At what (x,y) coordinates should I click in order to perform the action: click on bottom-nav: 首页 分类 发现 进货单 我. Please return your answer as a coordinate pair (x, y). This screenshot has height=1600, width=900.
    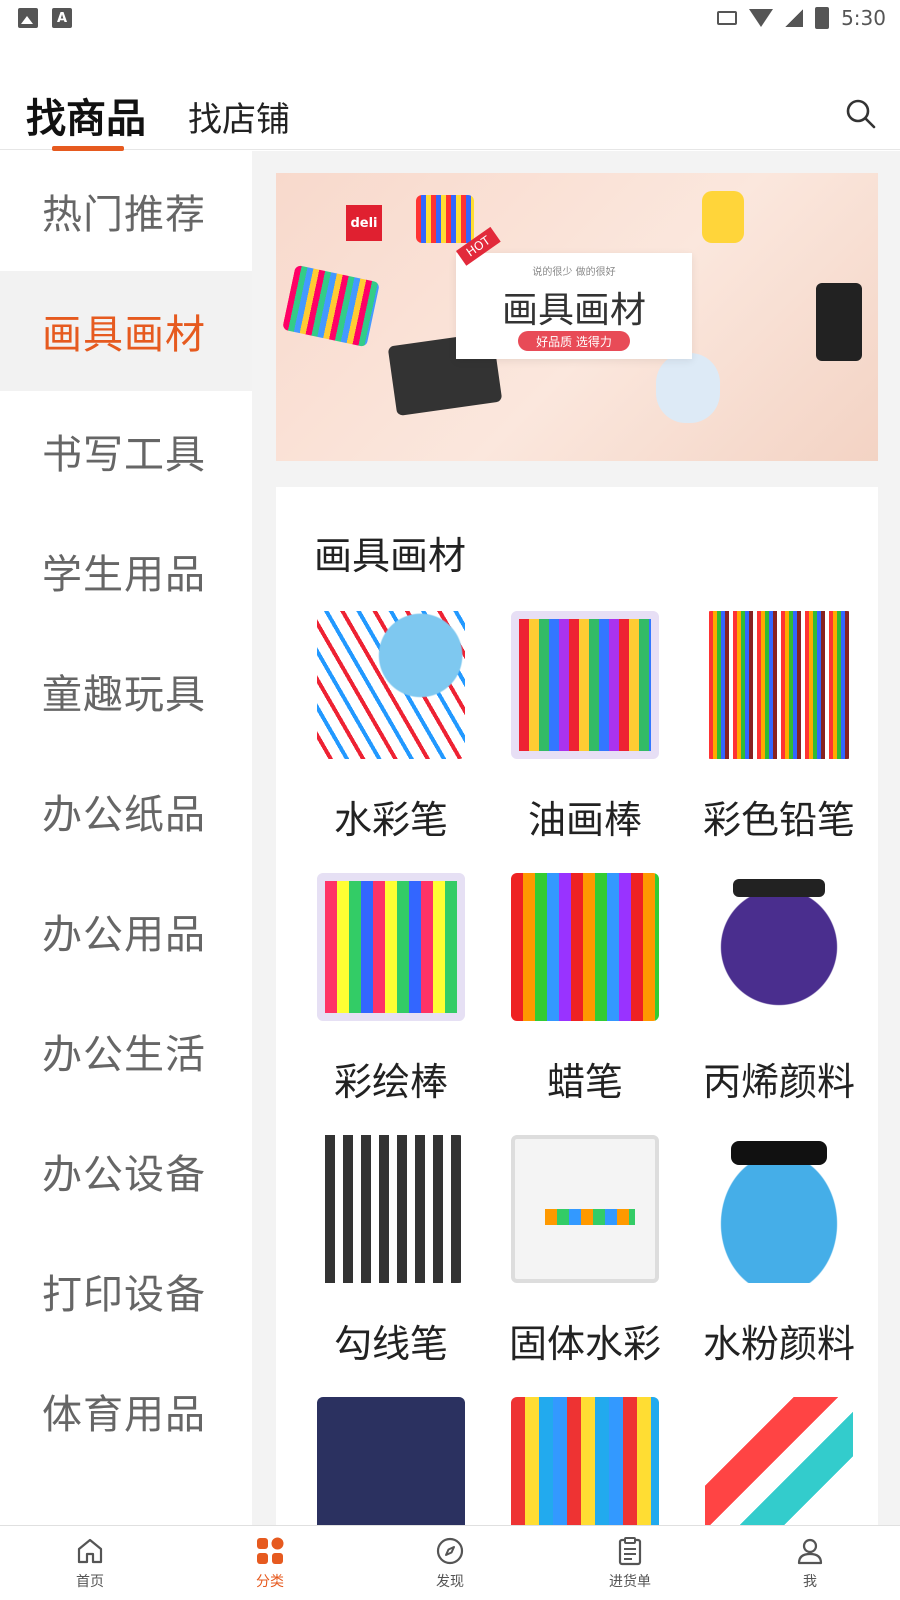
    Looking at the image, I should click on (450, 1562).